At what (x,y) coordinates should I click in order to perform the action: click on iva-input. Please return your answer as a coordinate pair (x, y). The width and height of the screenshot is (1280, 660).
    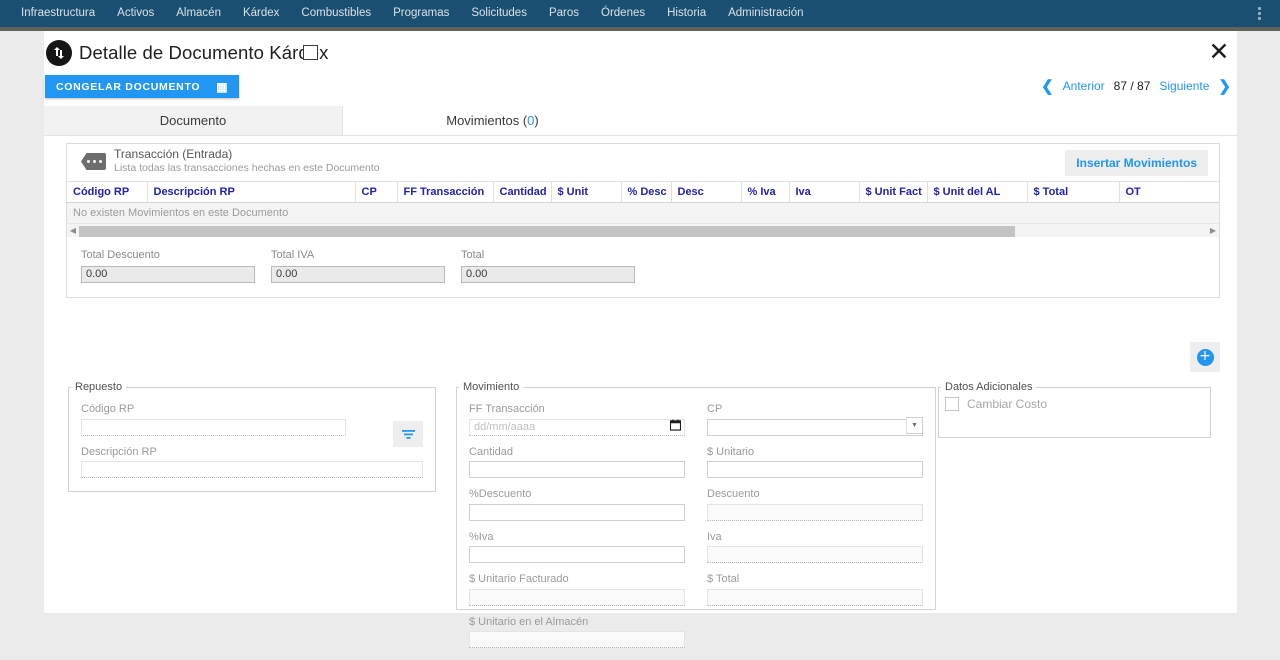
    Looking at the image, I should click on (815, 554).